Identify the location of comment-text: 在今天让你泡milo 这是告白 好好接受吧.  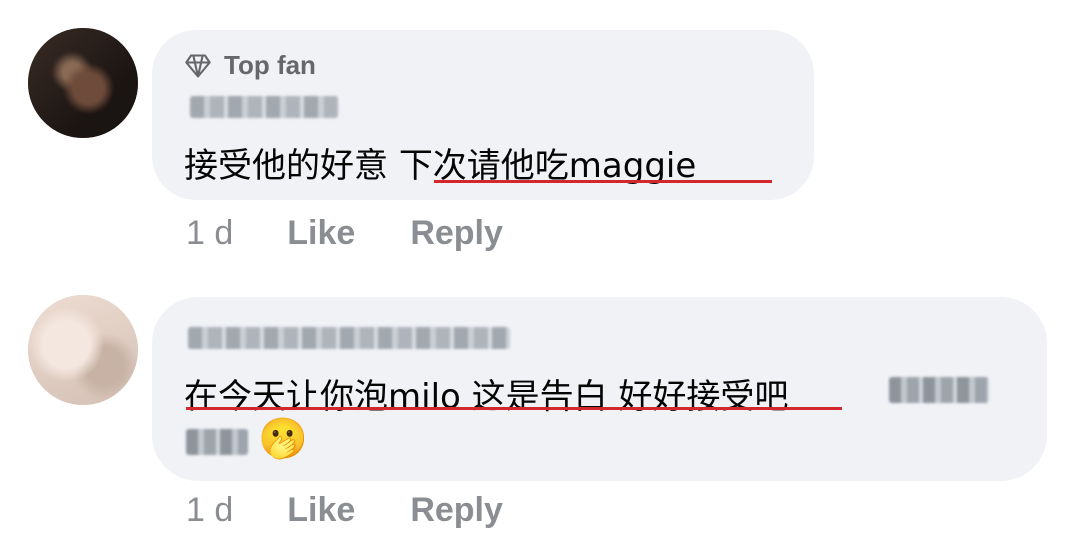
(486, 393).